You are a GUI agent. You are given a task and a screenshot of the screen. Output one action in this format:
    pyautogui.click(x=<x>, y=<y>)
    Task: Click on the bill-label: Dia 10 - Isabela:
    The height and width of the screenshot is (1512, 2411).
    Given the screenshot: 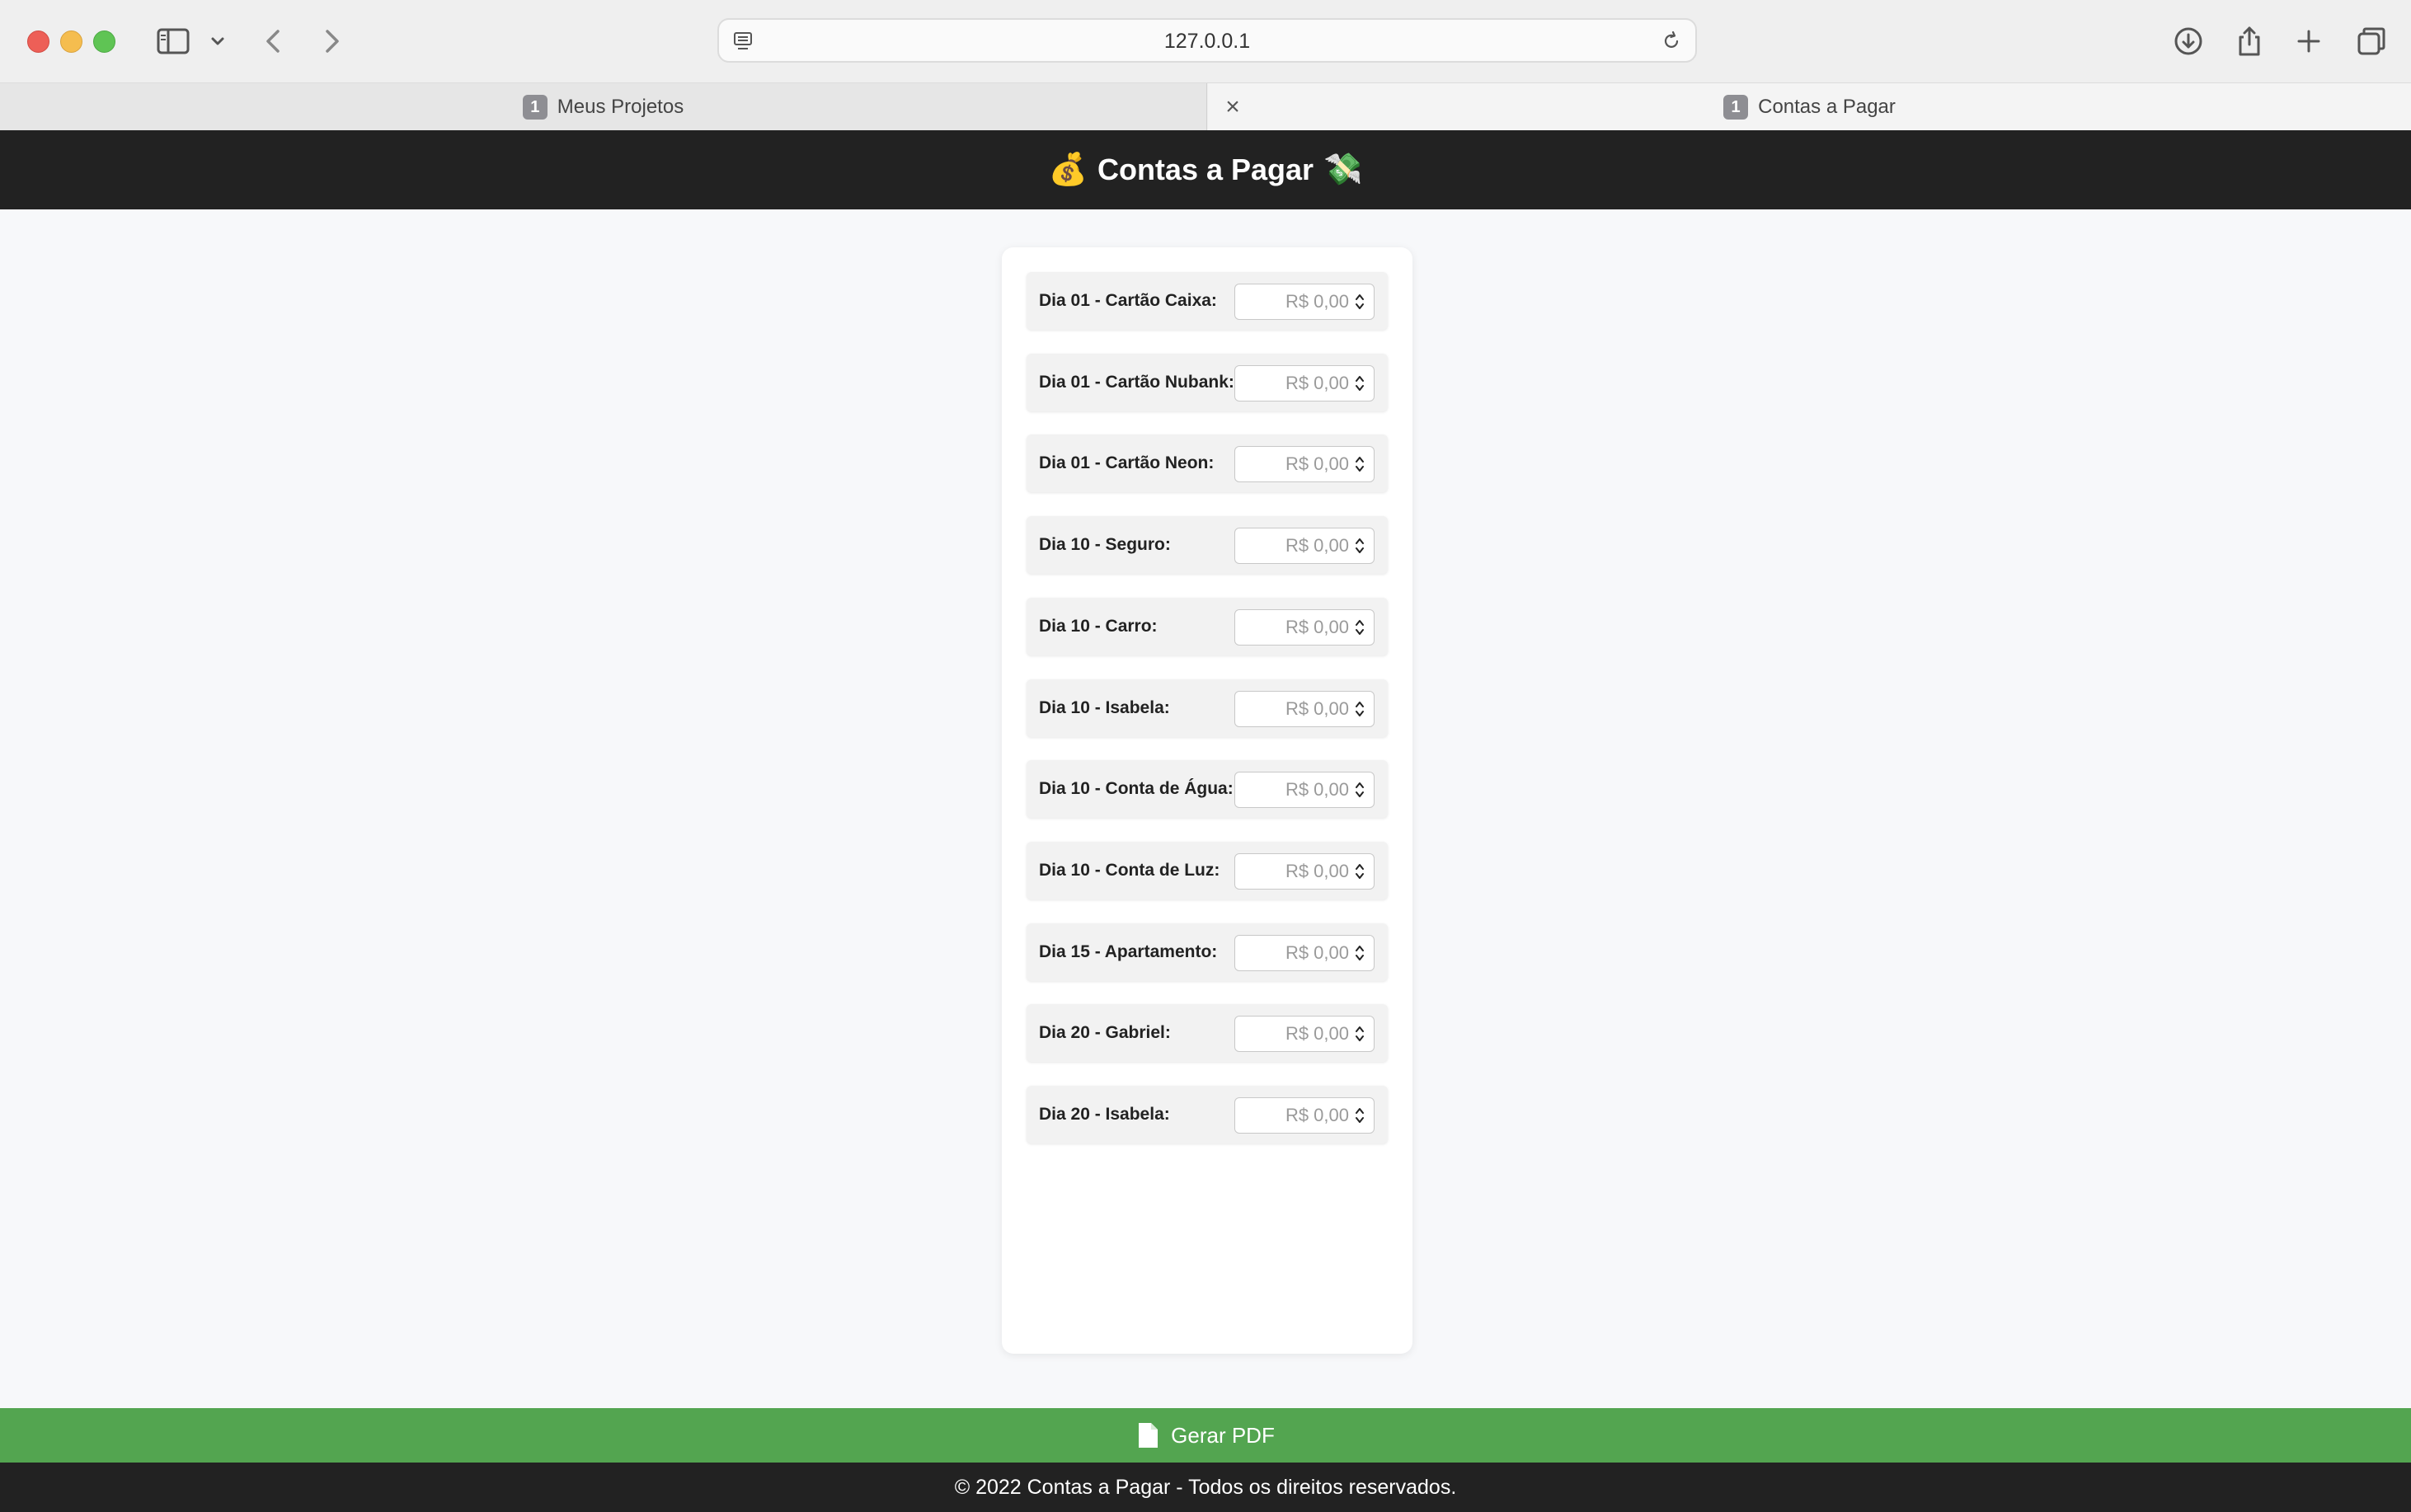 What is the action you would take?
    pyautogui.click(x=1104, y=707)
    